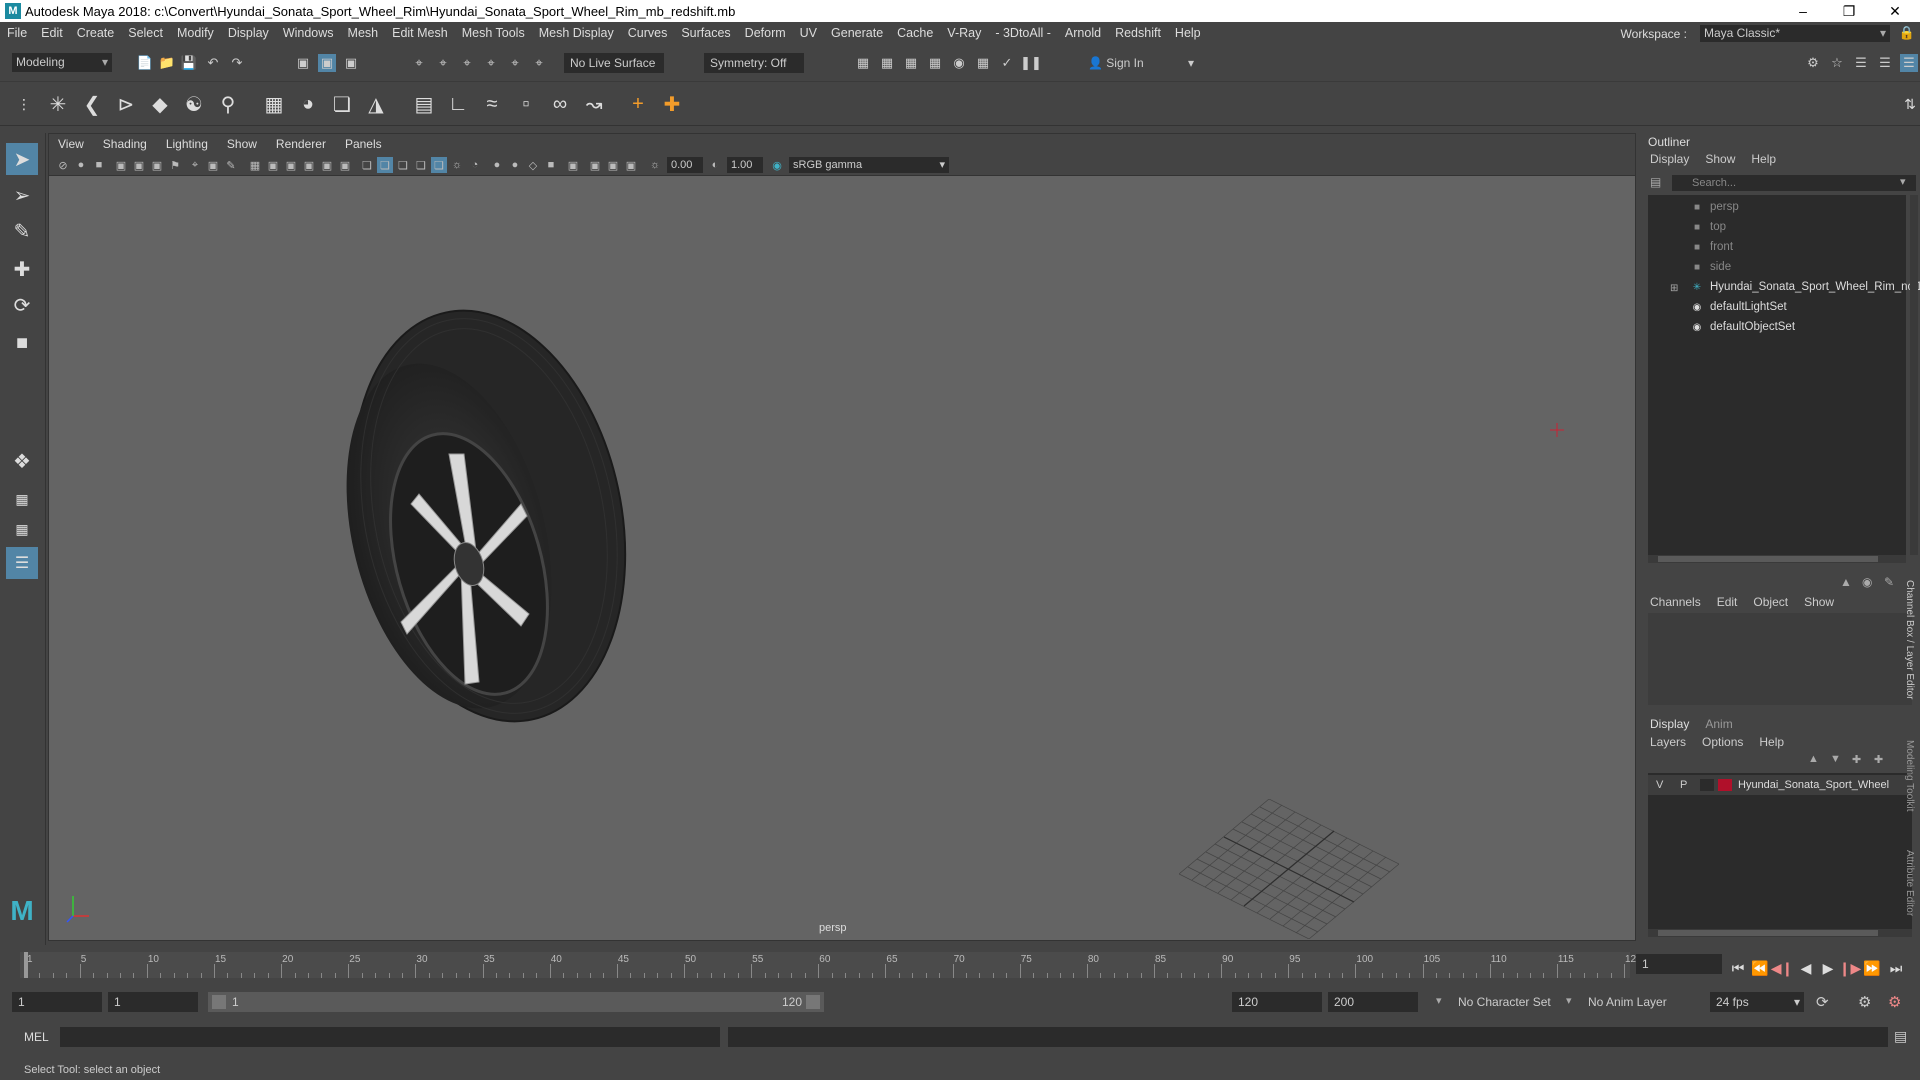  Describe the element at coordinates (515, 63) in the screenshot. I see `snap-surface-icon: ⌖` at that location.